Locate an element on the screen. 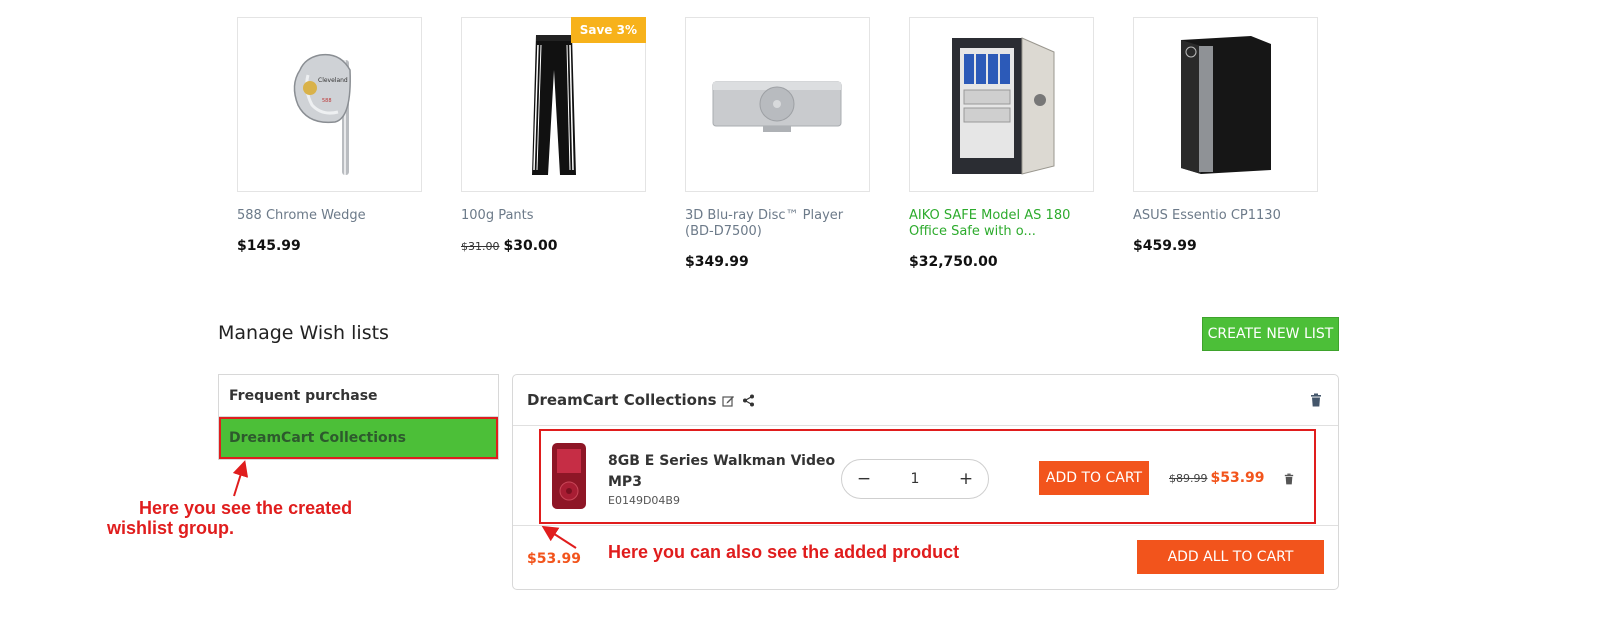 This screenshot has height=638, width=1600. create-new-list-button: CREATE NEW LIST is located at coordinates (1270, 334).